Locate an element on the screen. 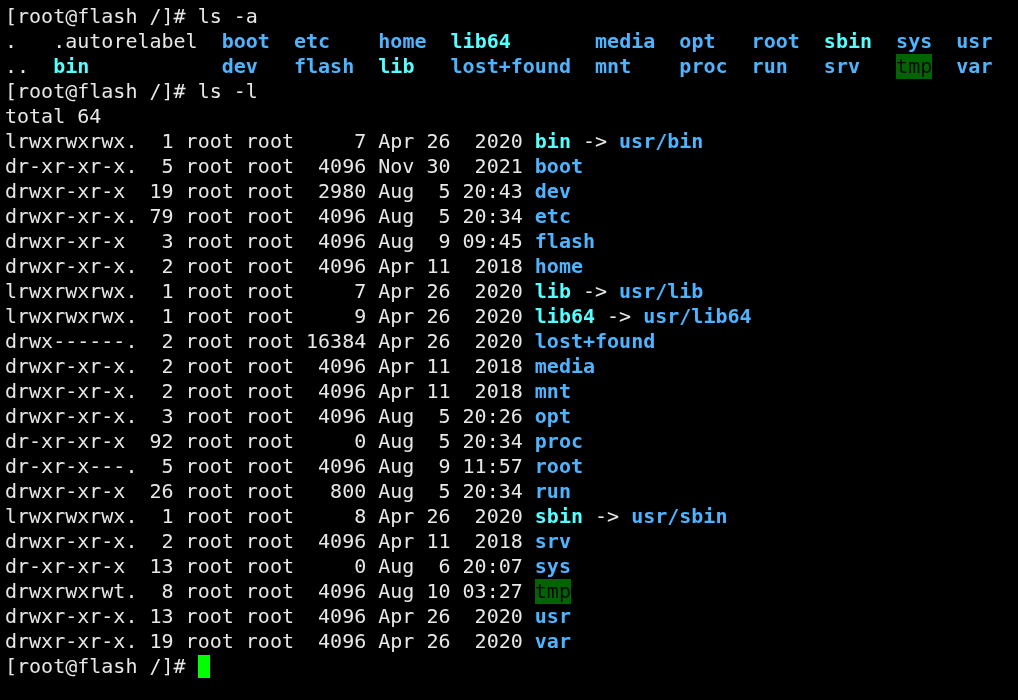 The width and height of the screenshot is (1018, 700). file-name: . is located at coordinates (12, 41).